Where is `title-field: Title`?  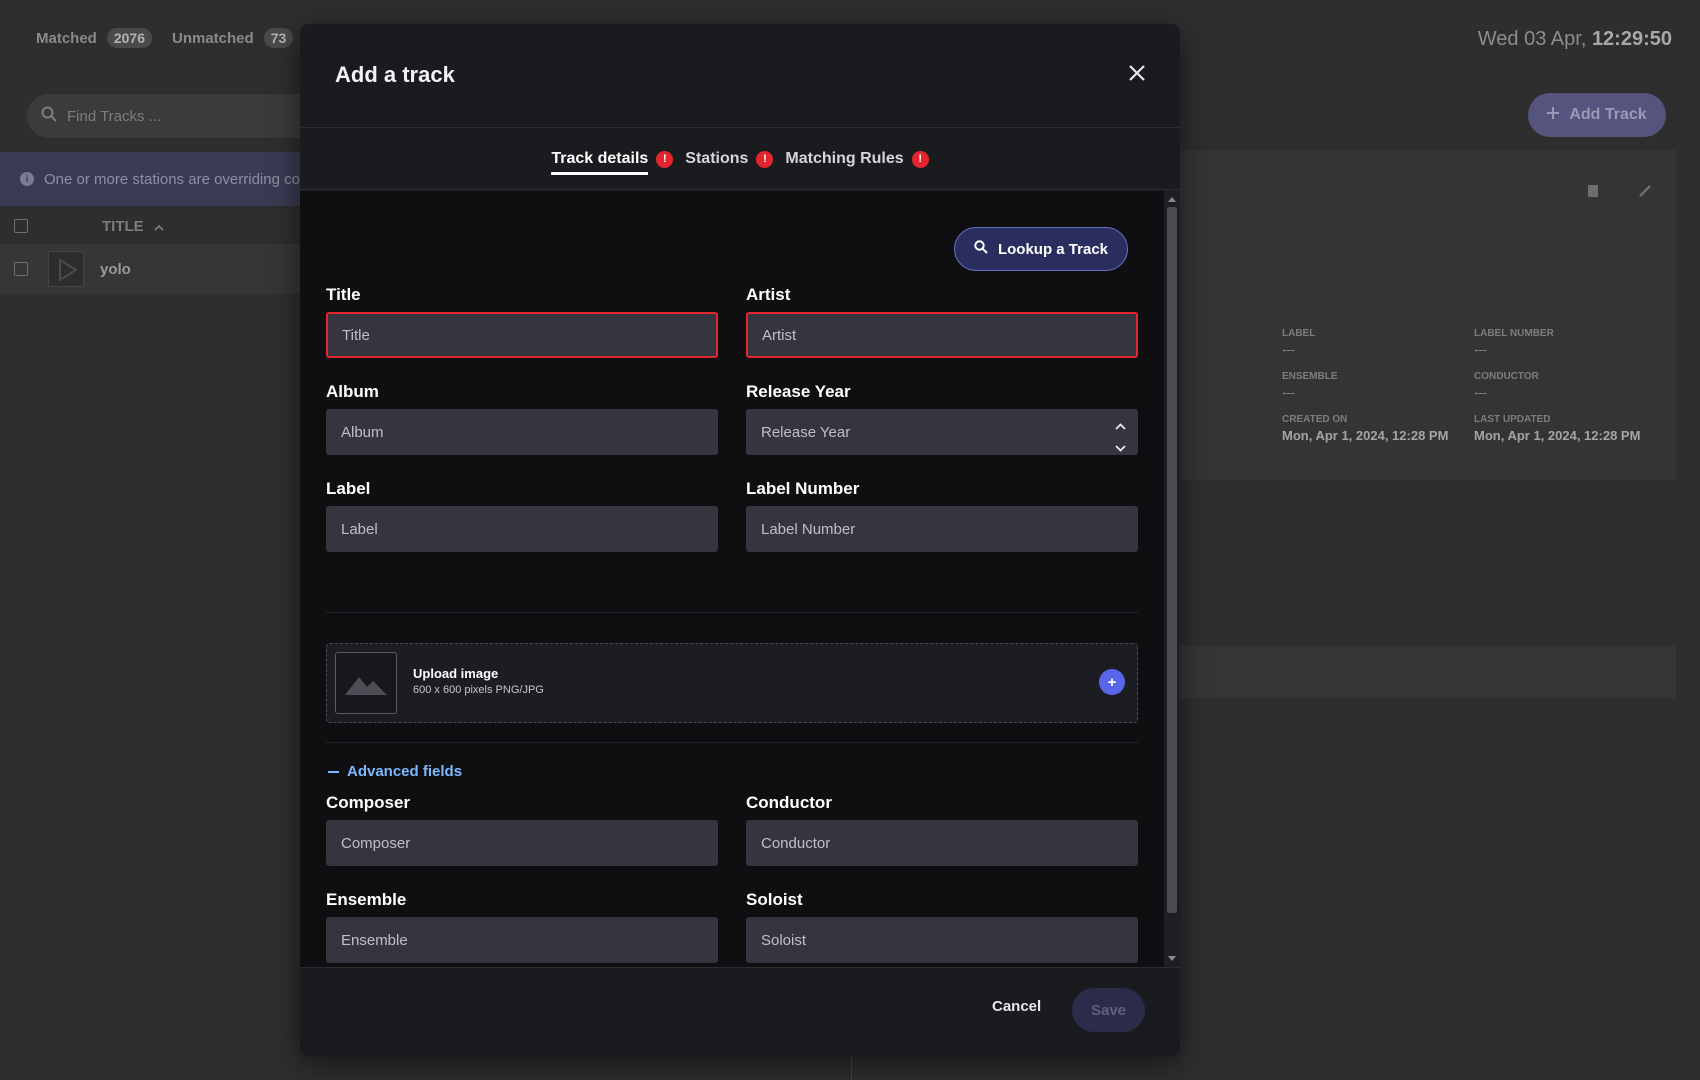 title-field: Title is located at coordinates (522, 321).